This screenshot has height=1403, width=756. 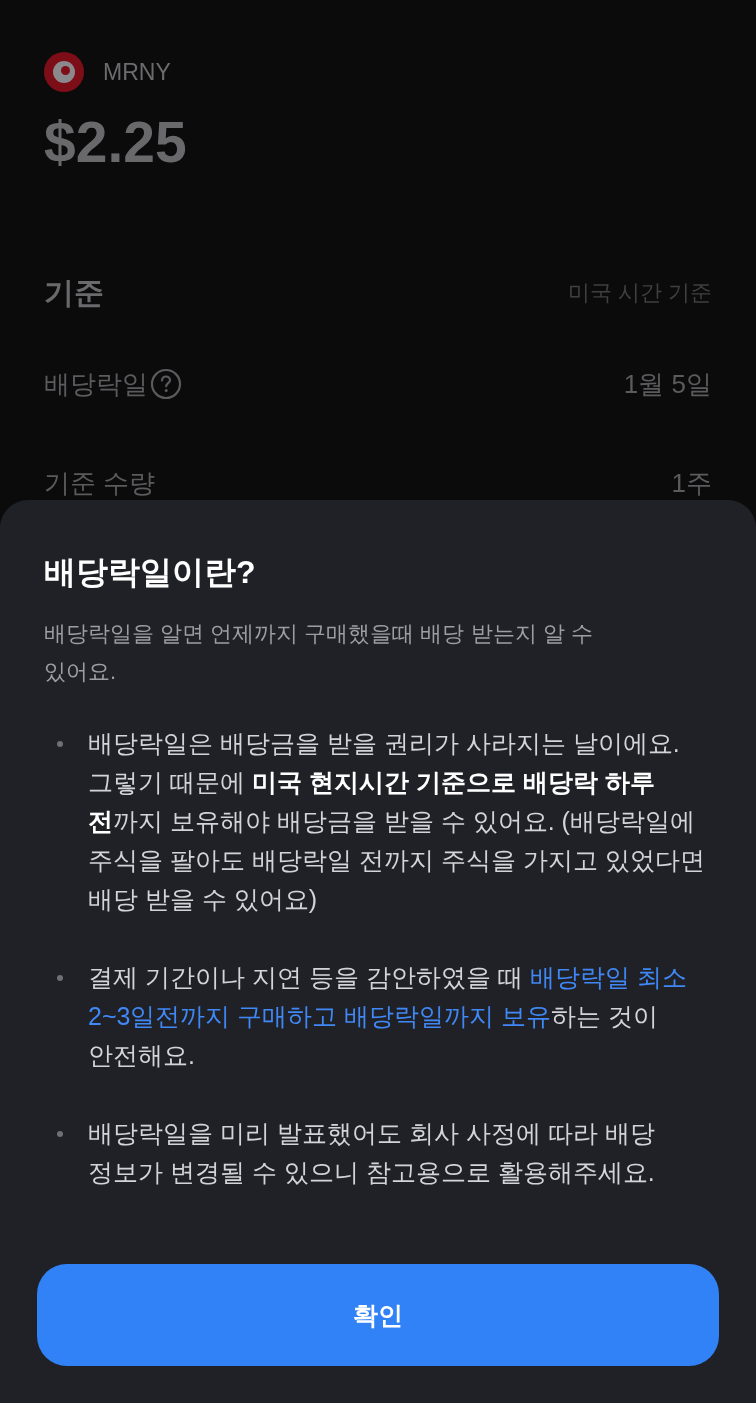 I want to click on bullet-text: 결제 기간이나 지연 등을 감안하였을 때 배당락일 최소 2~3일전까지 구매하고 배당락일까지 보유하는 것이 안전해요., so click(x=388, y=1016).